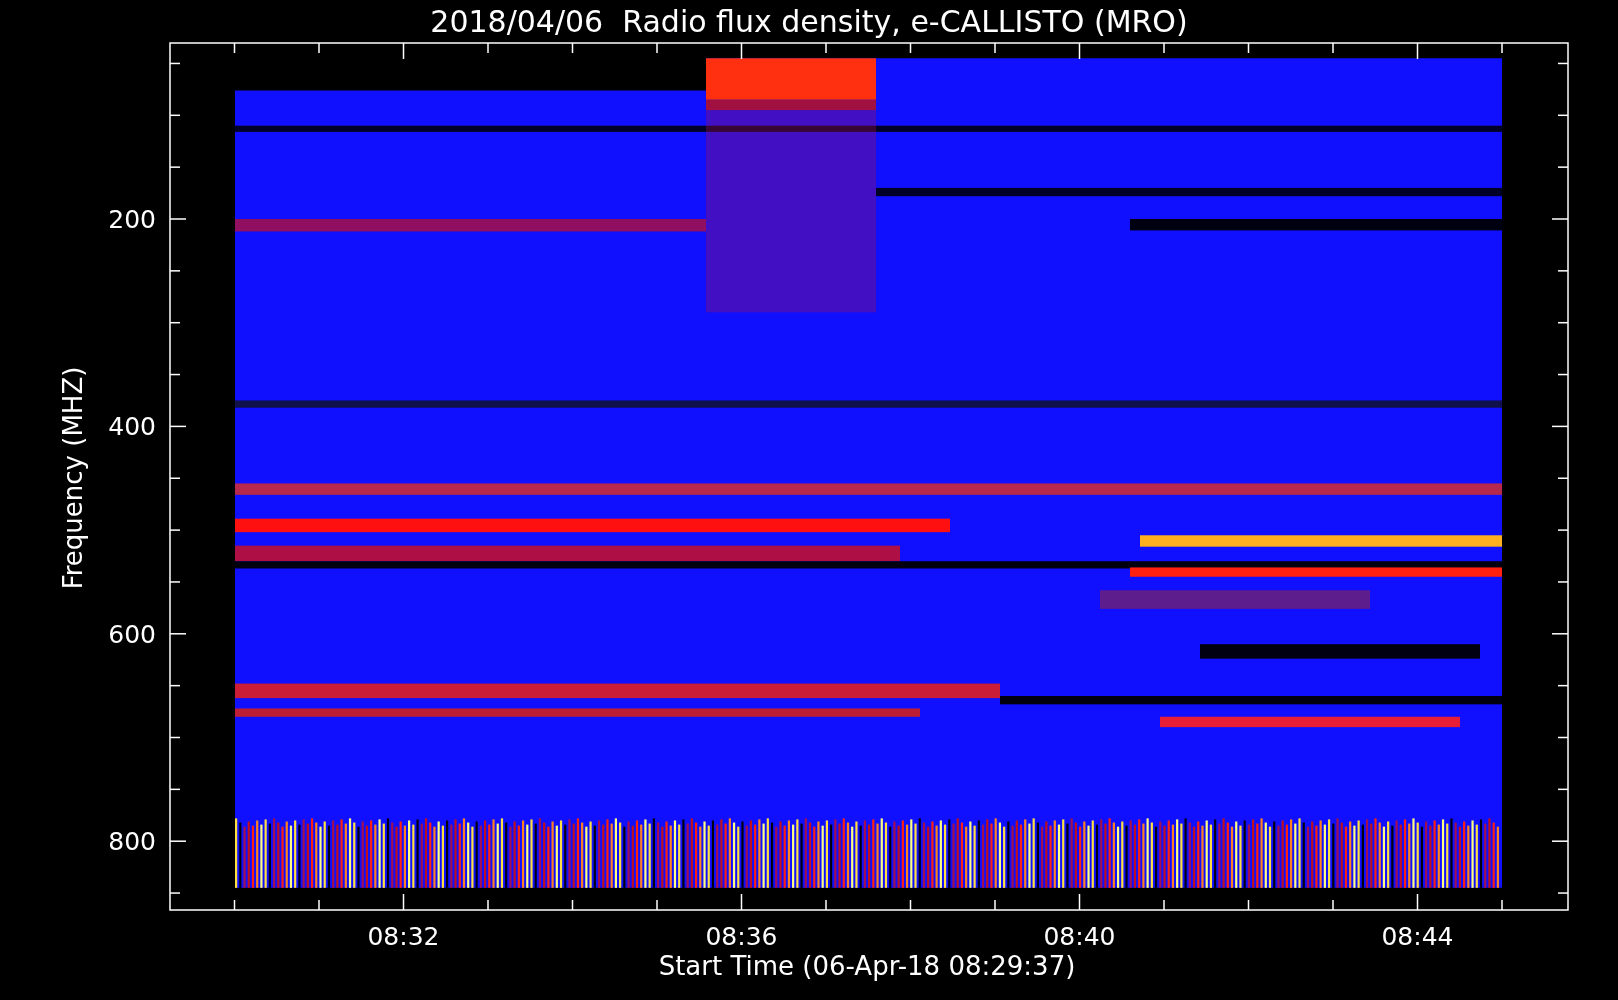 Image resolution: width=1618 pixels, height=1000 pixels. Describe the element at coordinates (1079, 936) in the screenshot. I see `x-tick-label: 08:40` at that location.